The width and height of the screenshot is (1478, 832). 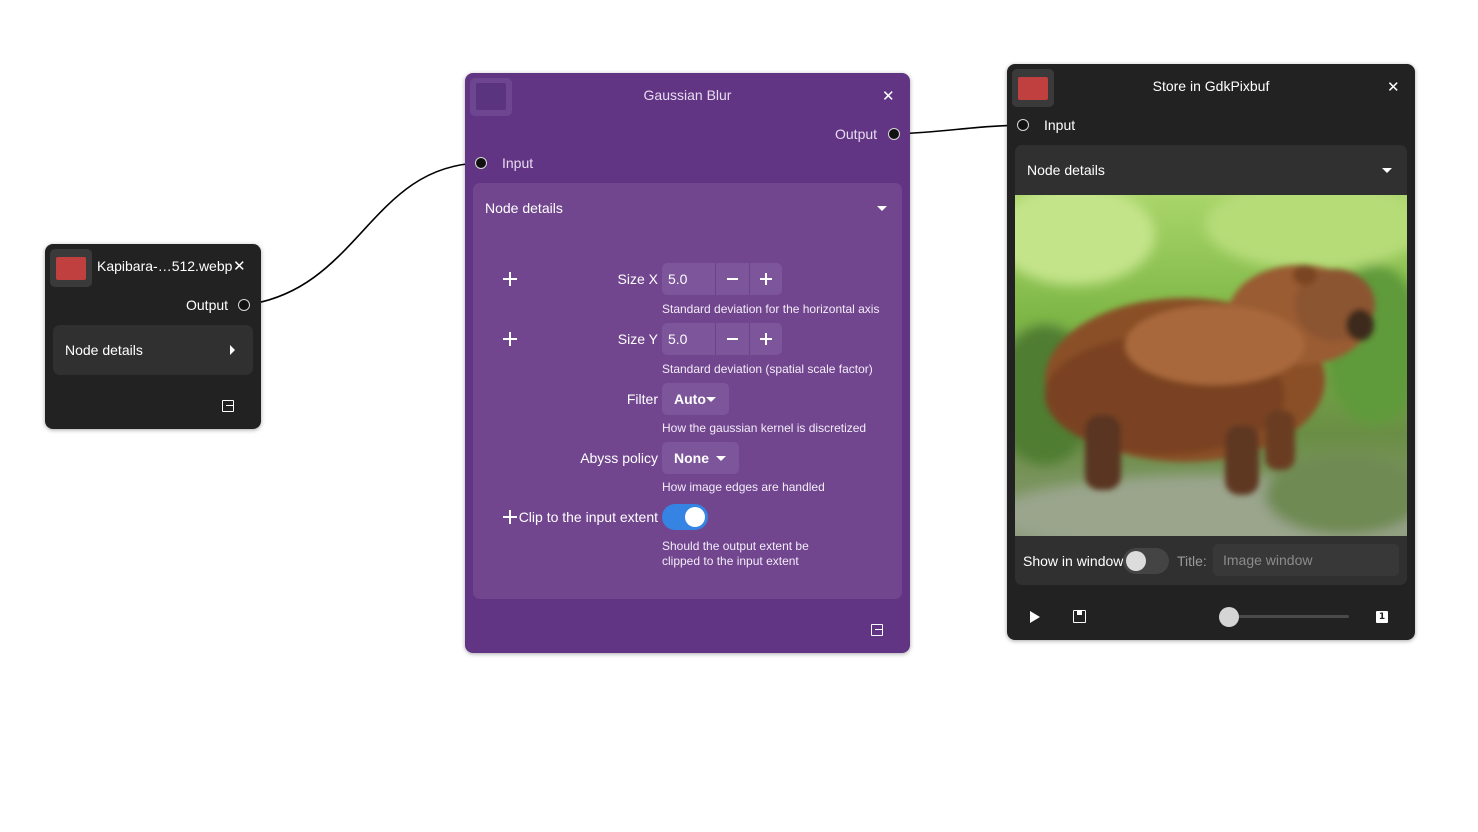 What do you see at coordinates (687, 95) in the screenshot?
I see `node-title: Gaussian Blur` at bounding box center [687, 95].